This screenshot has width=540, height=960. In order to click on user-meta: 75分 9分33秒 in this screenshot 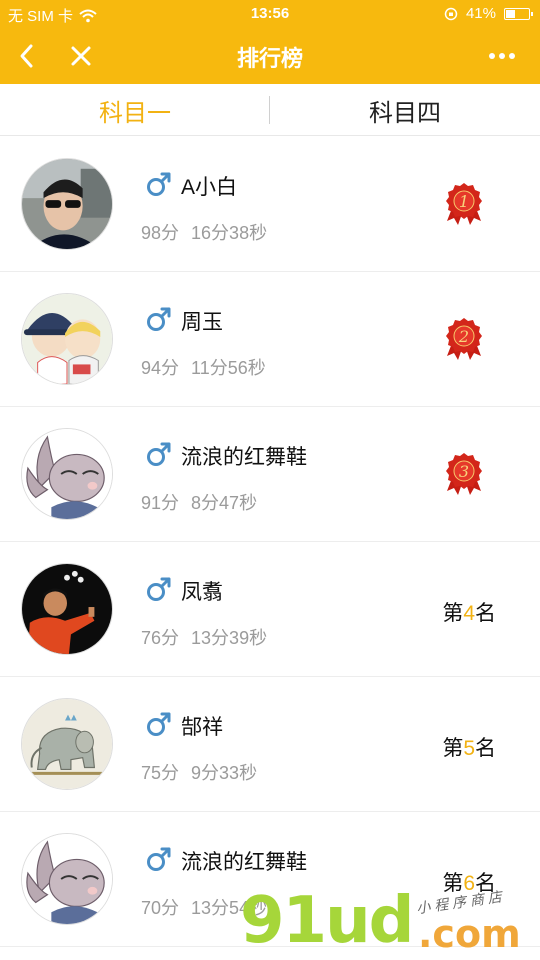, I will do `click(199, 772)`.